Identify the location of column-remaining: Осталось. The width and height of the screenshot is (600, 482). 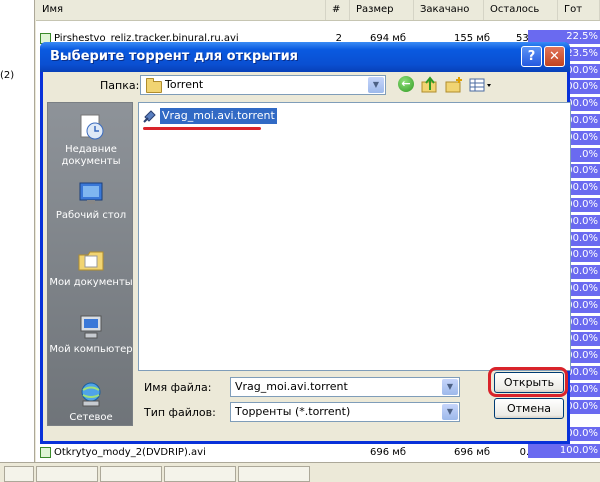
(521, 10).